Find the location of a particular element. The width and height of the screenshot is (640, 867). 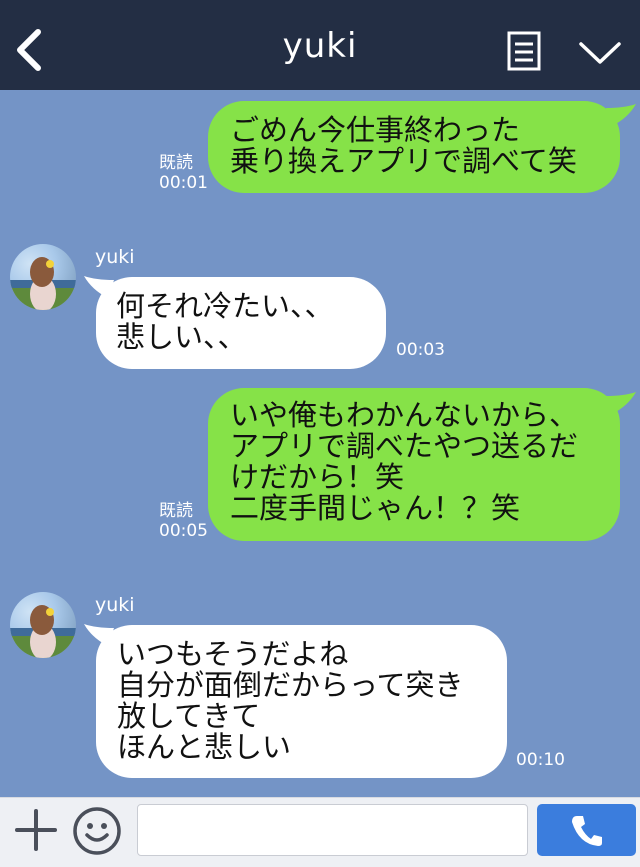

chat-title: yuki is located at coordinates (320, 46).